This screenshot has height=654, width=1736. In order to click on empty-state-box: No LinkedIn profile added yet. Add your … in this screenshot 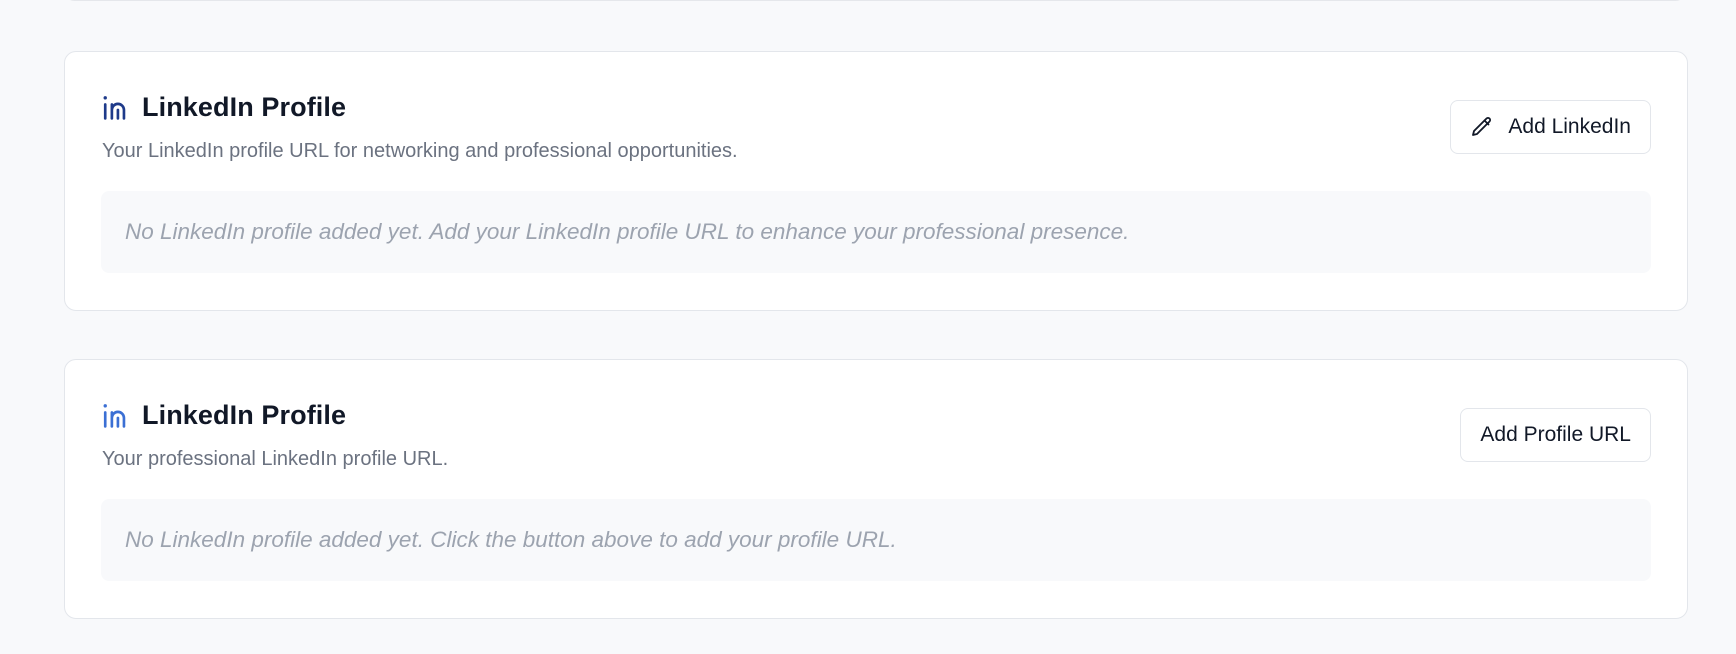, I will do `click(876, 232)`.